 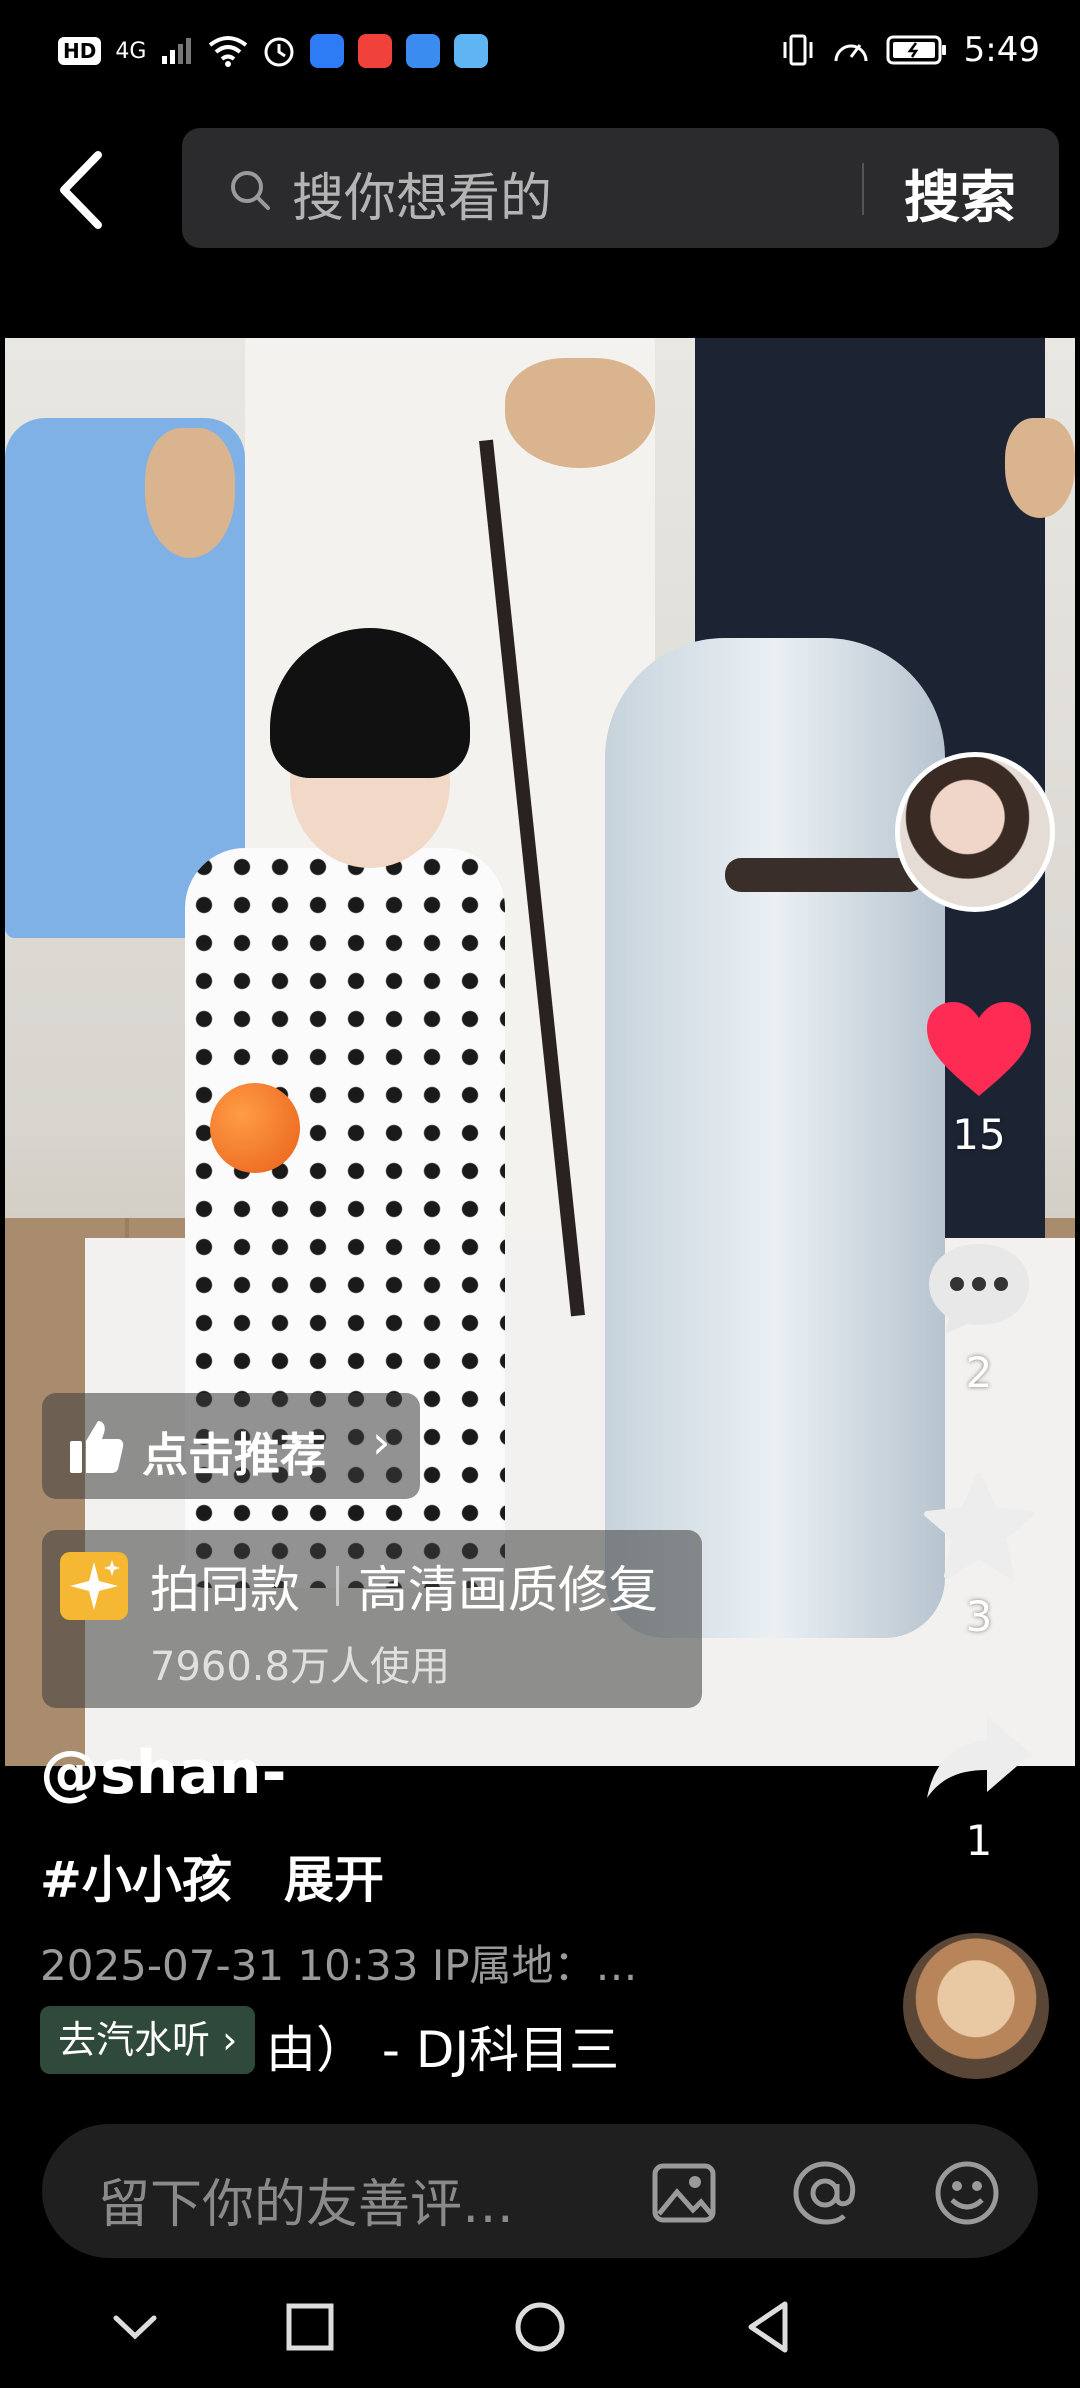 I want to click on status-bar: HD 4G 5:49, so click(x=540, y=55).